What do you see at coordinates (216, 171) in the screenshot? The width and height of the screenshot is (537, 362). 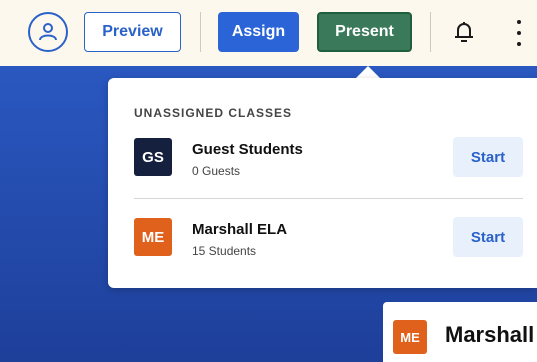 I see `class-count: 0 Guests` at bounding box center [216, 171].